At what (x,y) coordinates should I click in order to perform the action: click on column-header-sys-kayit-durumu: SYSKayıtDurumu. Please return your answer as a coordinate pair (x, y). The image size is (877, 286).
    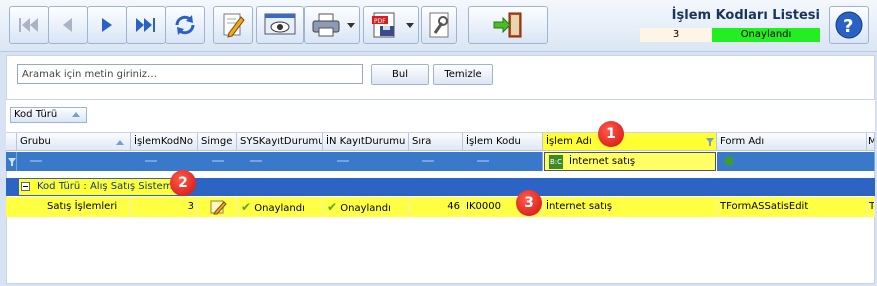
    Looking at the image, I should click on (280, 142).